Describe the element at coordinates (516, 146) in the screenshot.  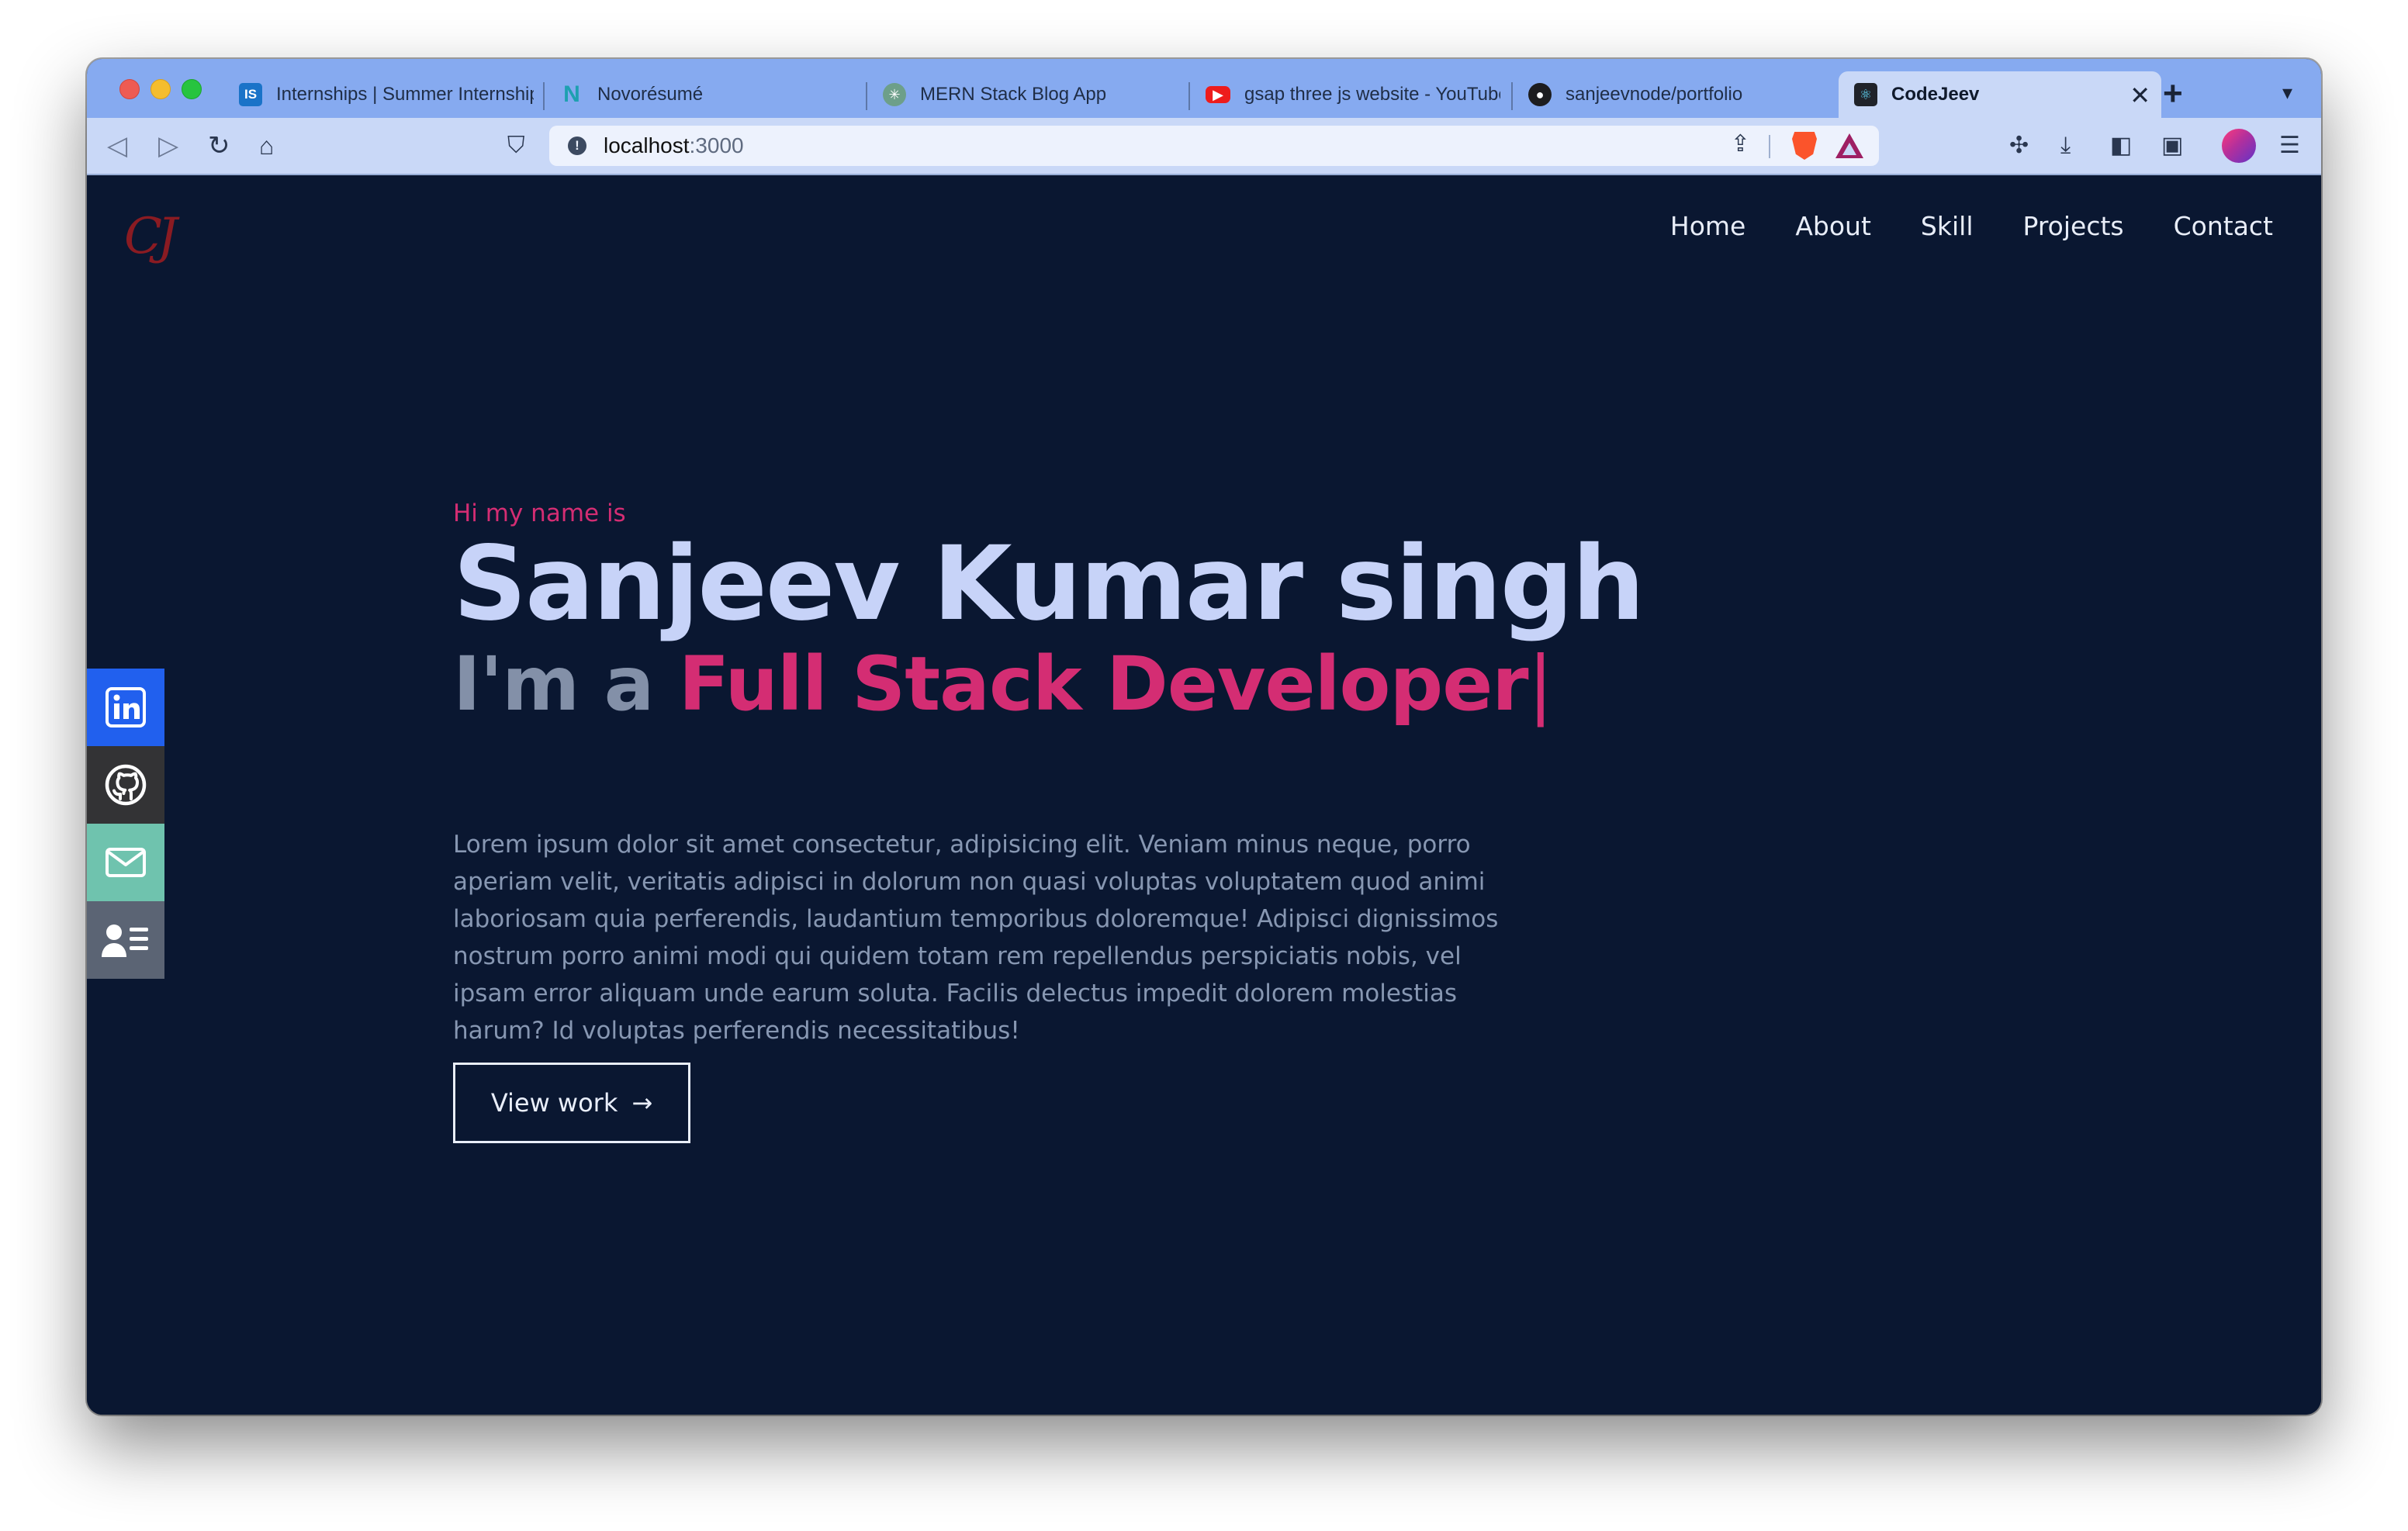
I see `bookmark-icon: ⛉` at that location.